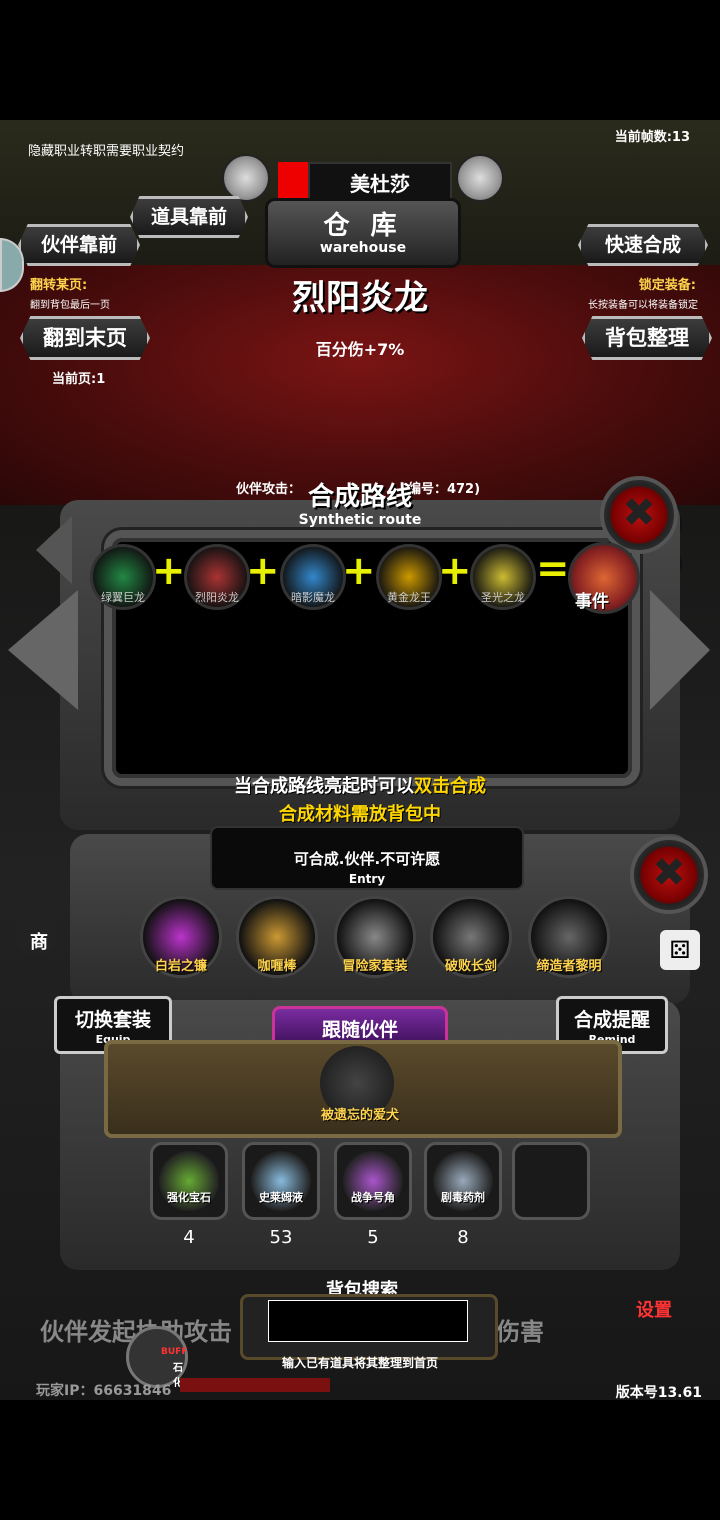 The width and height of the screenshot is (720, 1520). What do you see at coordinates (463, 1237) in the screenshot?
I see `slot-count: 8` at bounding box center [463, 1237].